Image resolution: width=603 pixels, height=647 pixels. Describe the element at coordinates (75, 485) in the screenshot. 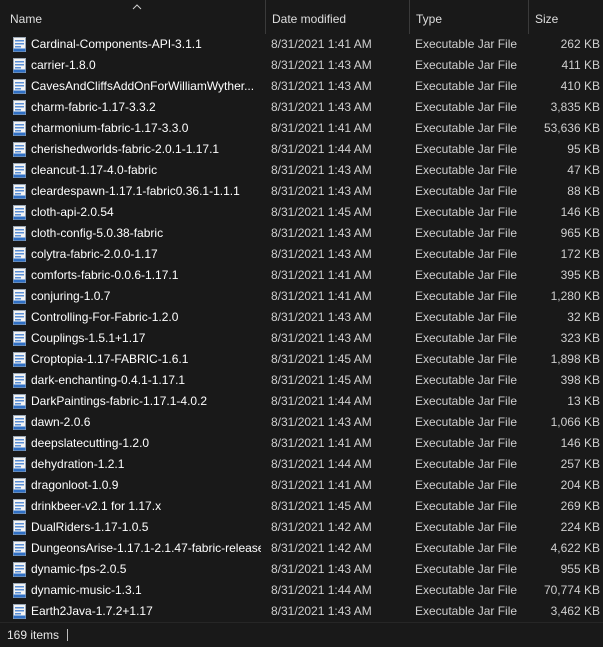

I see `file-name: dragonloot-1.0.9` at that location.